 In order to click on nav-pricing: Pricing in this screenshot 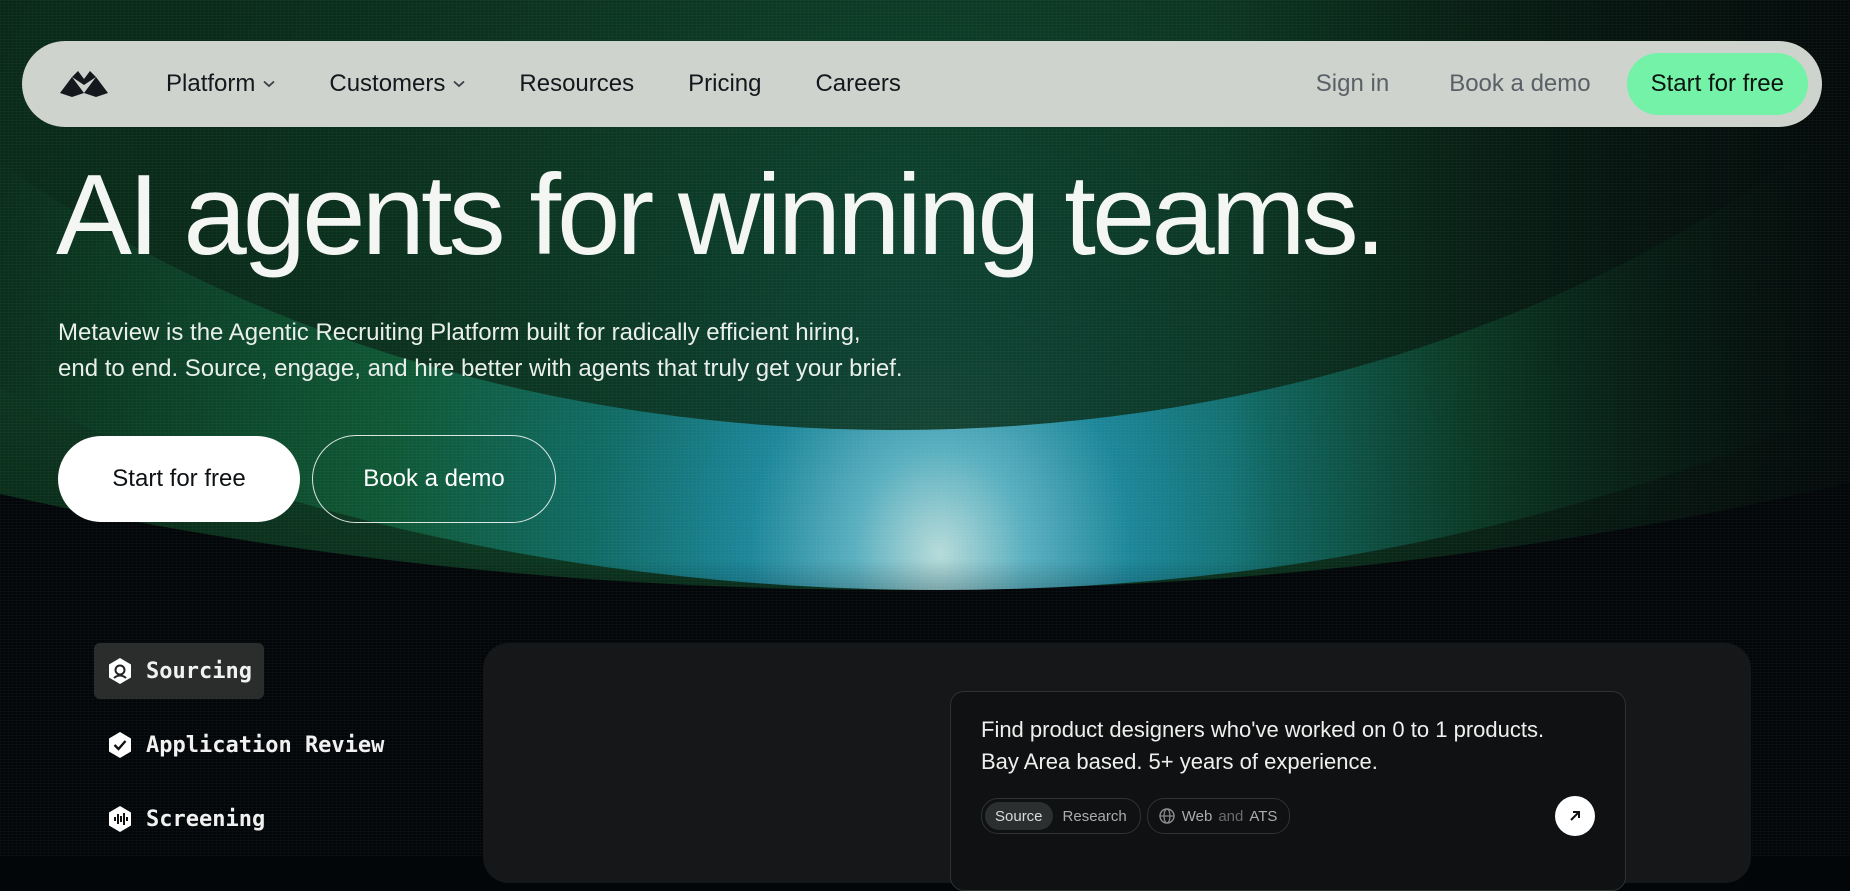, I will do `click(724, 84)`.